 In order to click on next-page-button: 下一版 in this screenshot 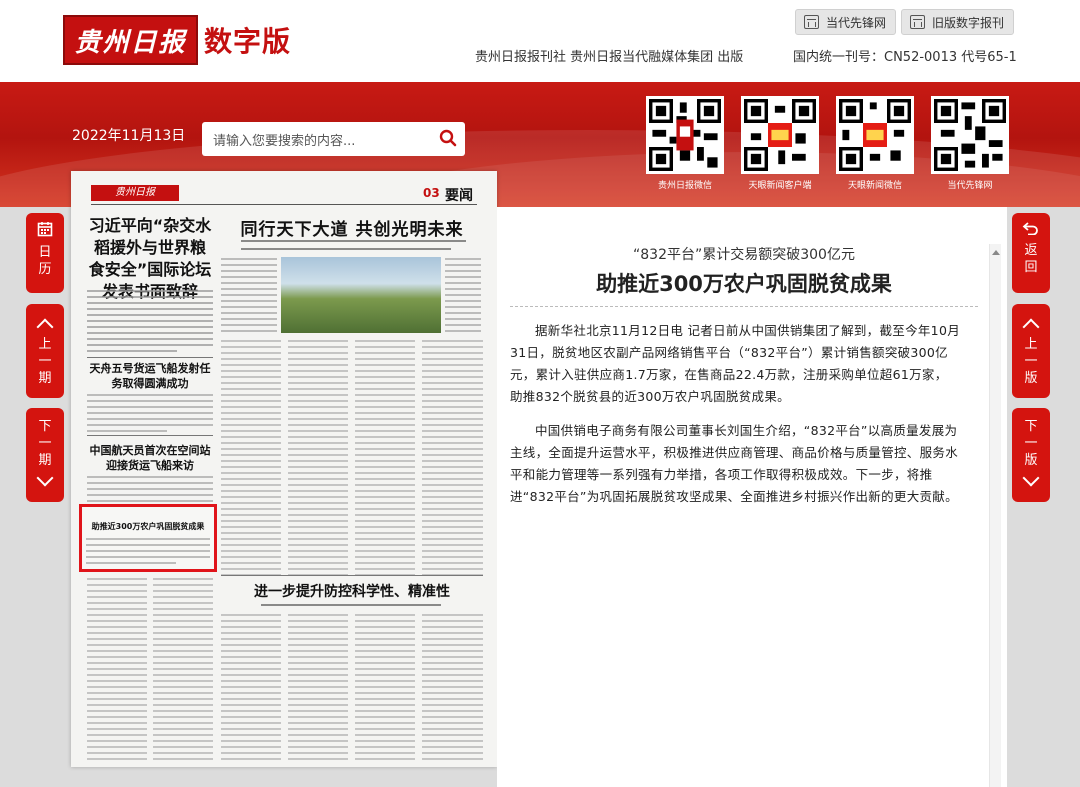, I will do `click(1031, 455)`.